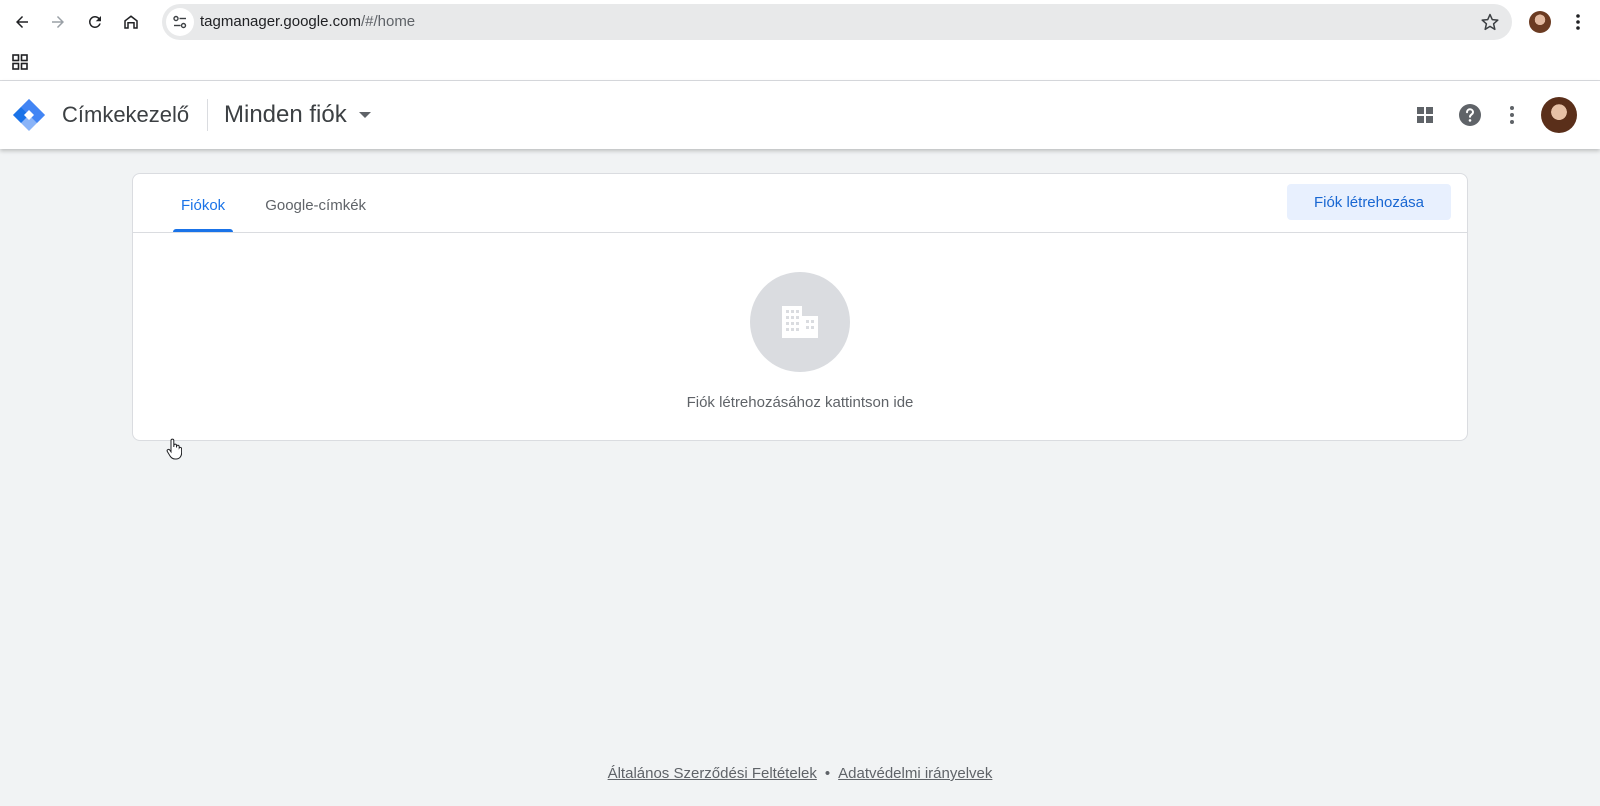 This screenshot has width=1600, height=806. What do you see at coordinates (285, 114) in the screenshot?
I see `account-switcher-label: Minden fiók` at bounding box center [285, 114].